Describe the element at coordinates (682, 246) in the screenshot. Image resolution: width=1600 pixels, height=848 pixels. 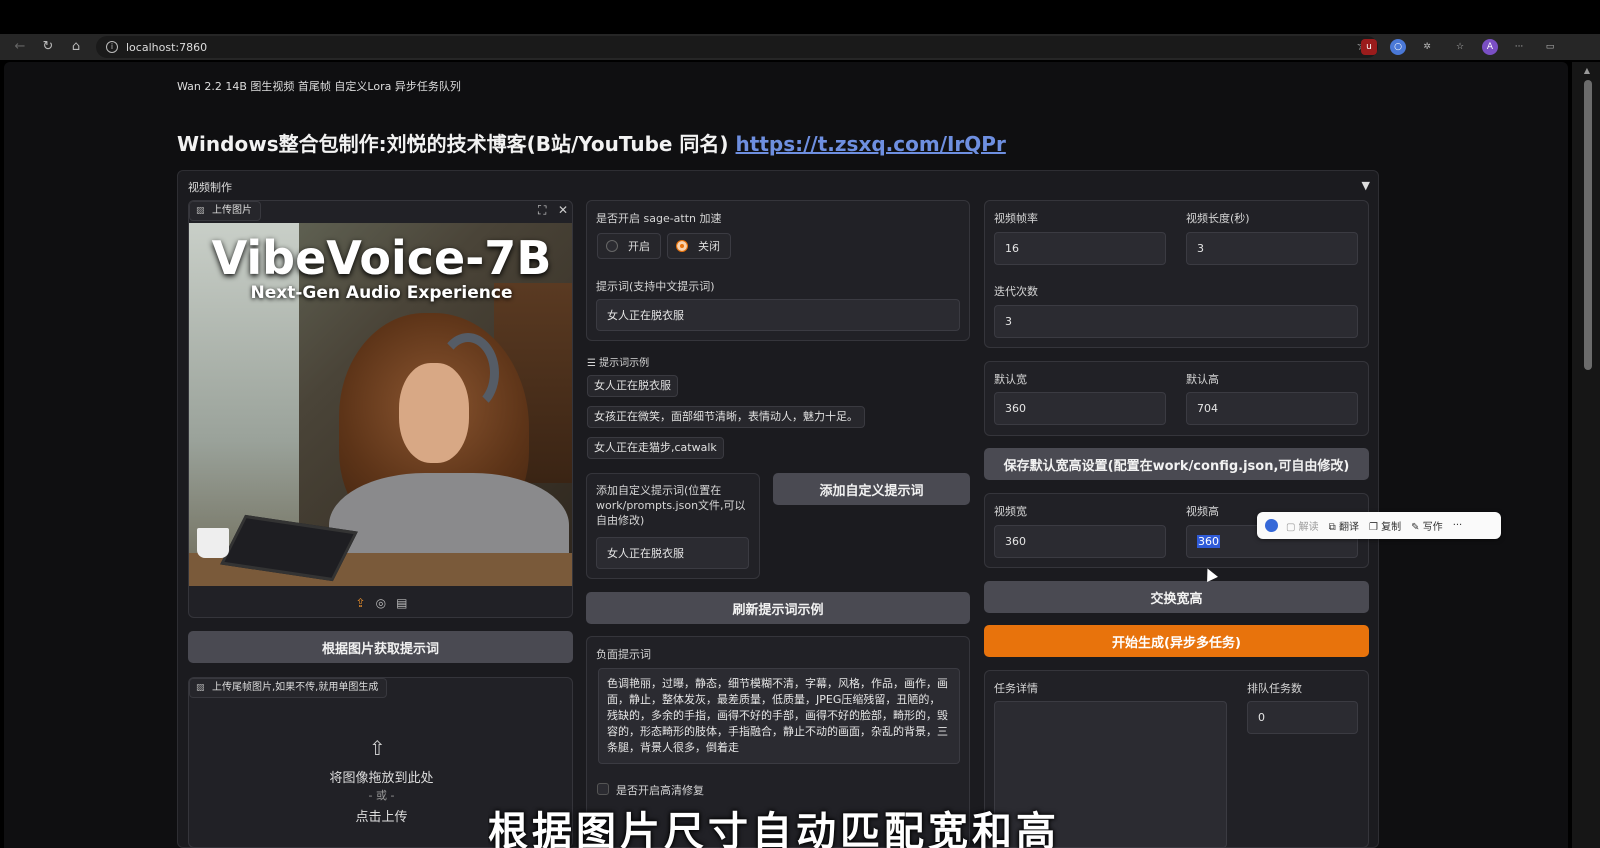
I see `radio-dot-selected` at that location.